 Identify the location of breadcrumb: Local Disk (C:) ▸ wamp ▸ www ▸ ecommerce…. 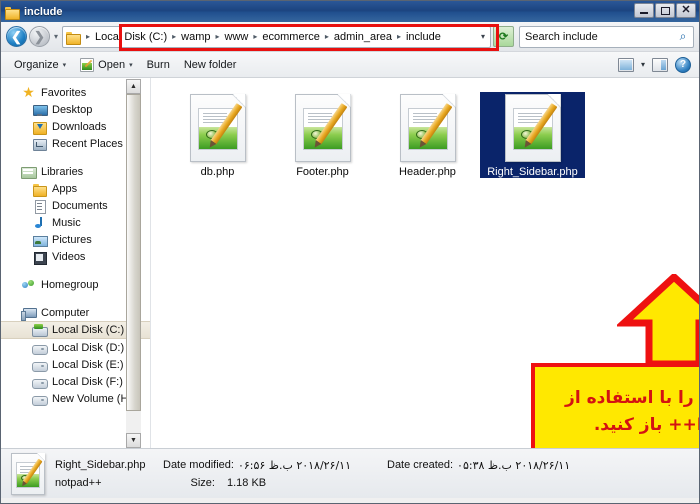
(287, 37).